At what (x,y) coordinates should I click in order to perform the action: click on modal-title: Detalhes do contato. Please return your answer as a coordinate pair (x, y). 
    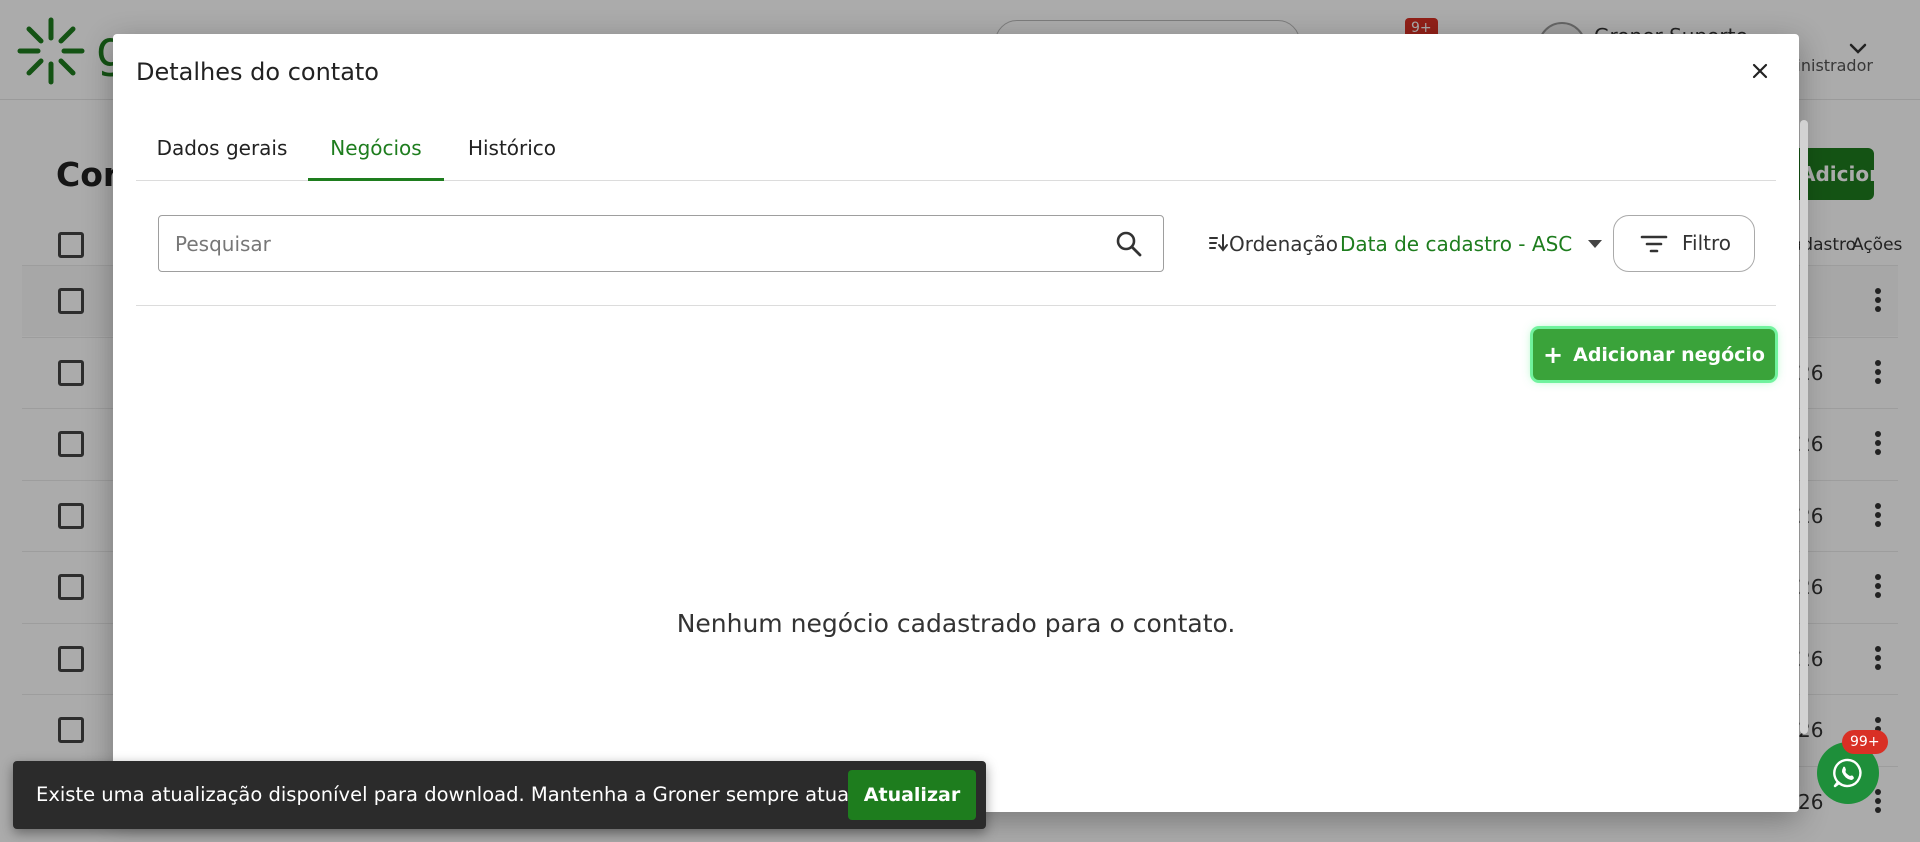
    Looking at the image, I should click on (257, 72).